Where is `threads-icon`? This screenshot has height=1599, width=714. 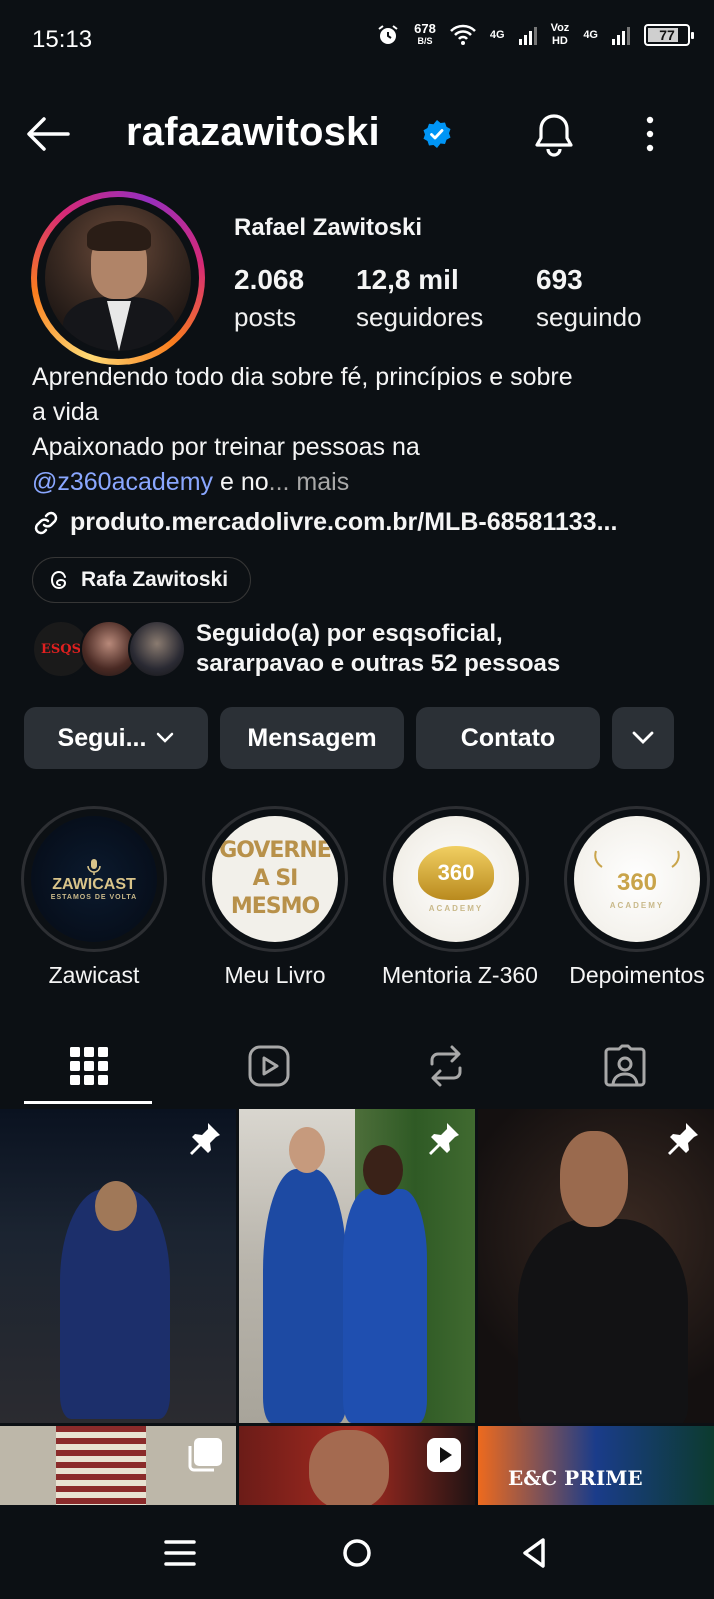
threads-icon is located at coordinates (58, 580).